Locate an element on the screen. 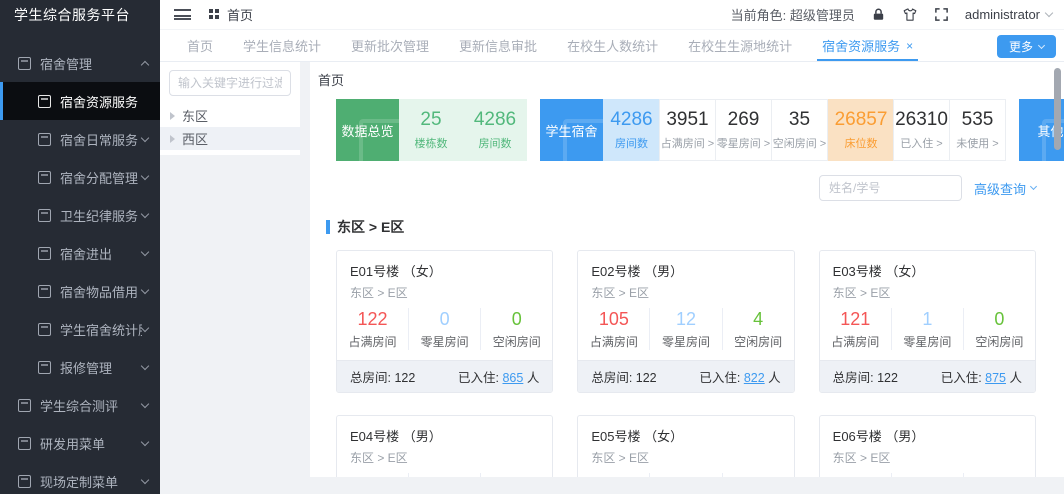 This screenshot has width=1064, height=494. building-card: E06号楼 （男）东区 > E区125占满房间8零星房间1空闲房间 is located at coordinates (927, 446).